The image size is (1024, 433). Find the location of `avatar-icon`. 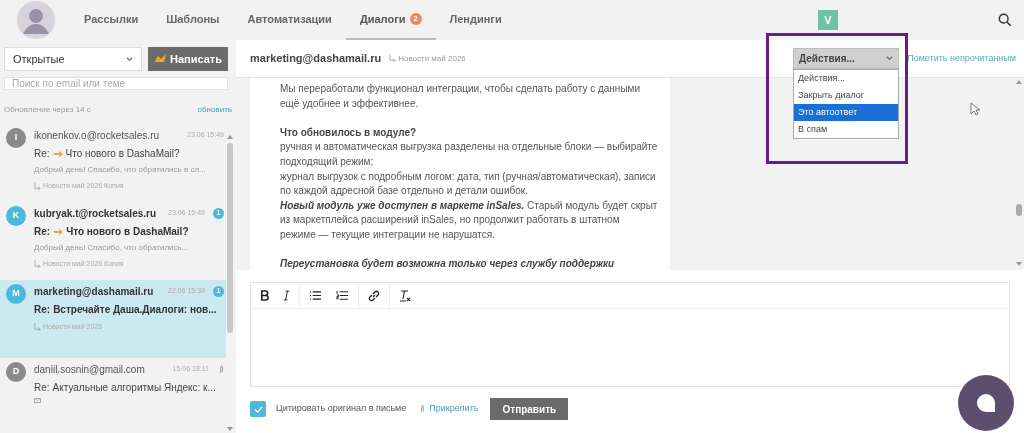

avatar-icon is located at coordinates (36, 20).